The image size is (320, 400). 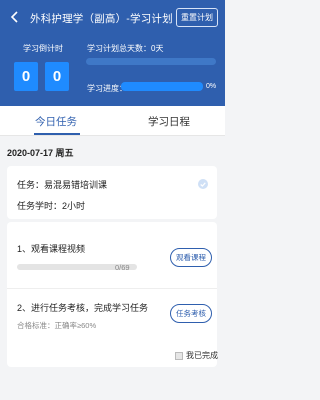 I want to click on reset-plan-button: 重置计划, so click(x=197, y=17).